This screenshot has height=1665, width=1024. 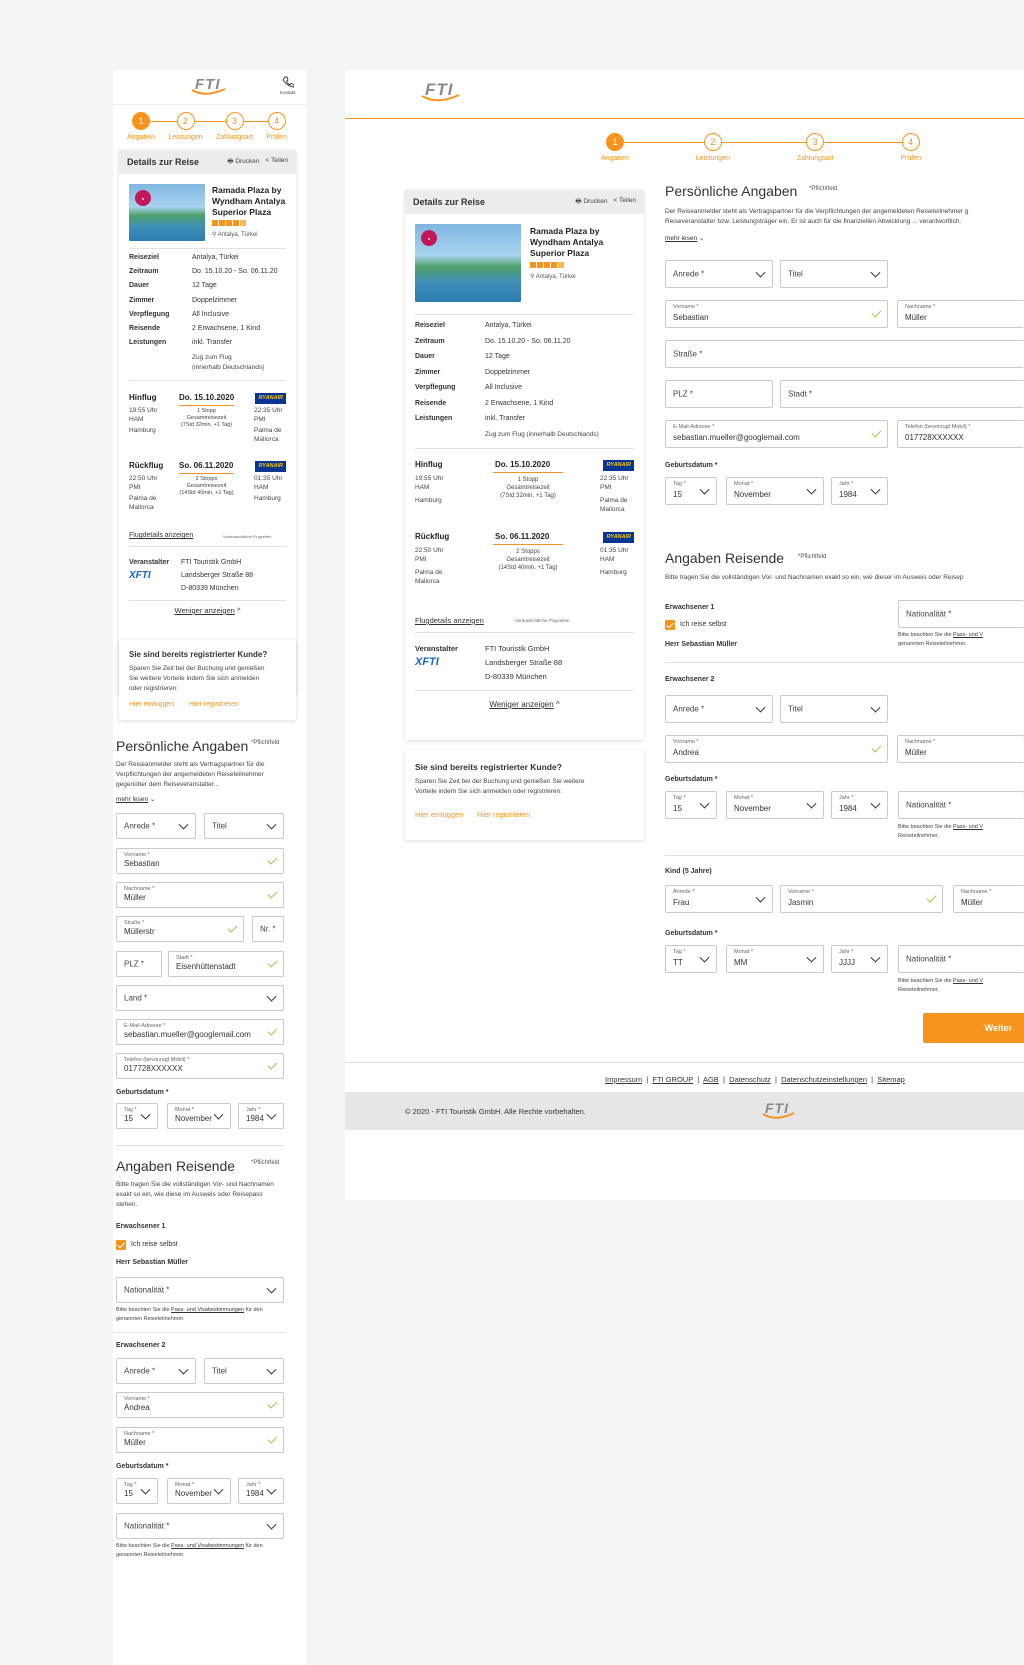 I want to click on ryanair-logo: RYANAIR, so click(x=618, y=465).